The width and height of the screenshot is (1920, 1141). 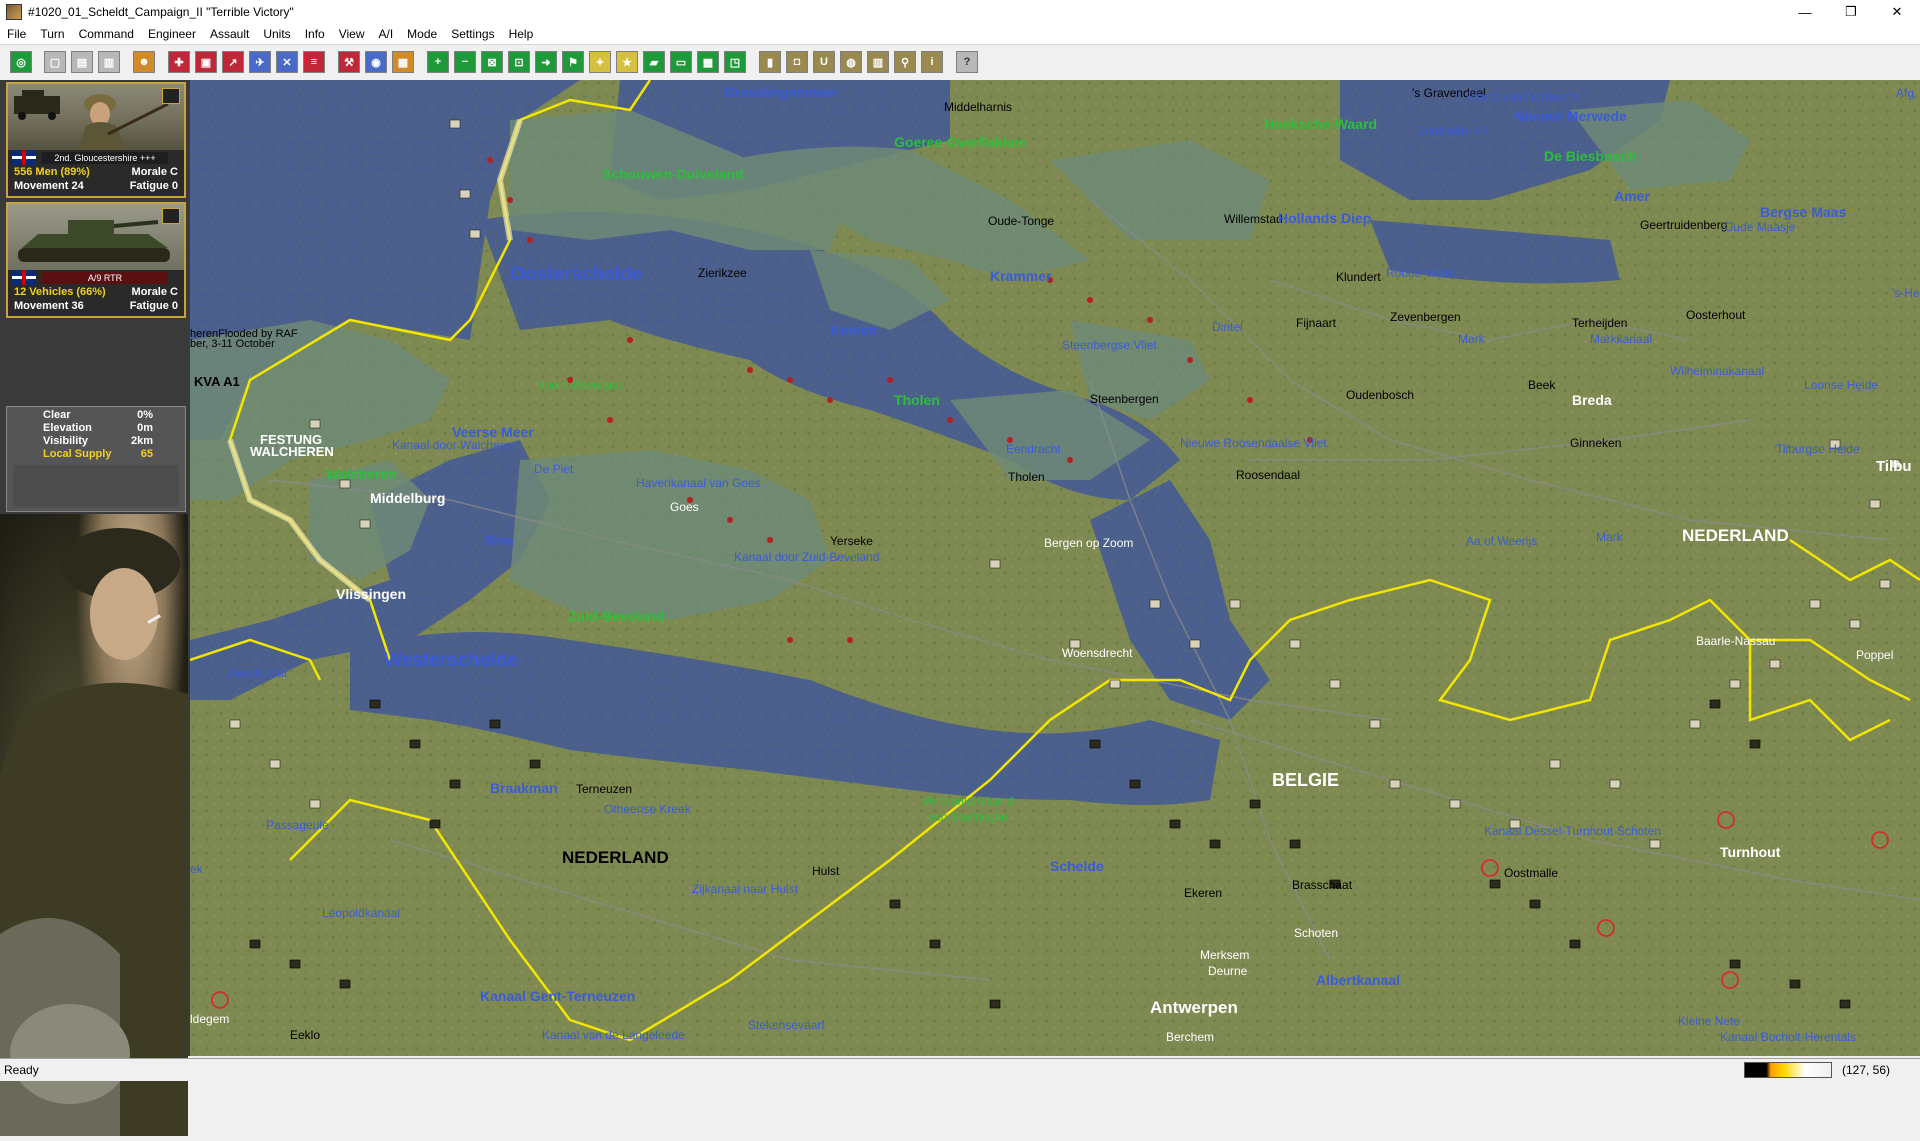 I want to click on label-oudenbosch: Oudenbosch, so click(x=1380, y=395).